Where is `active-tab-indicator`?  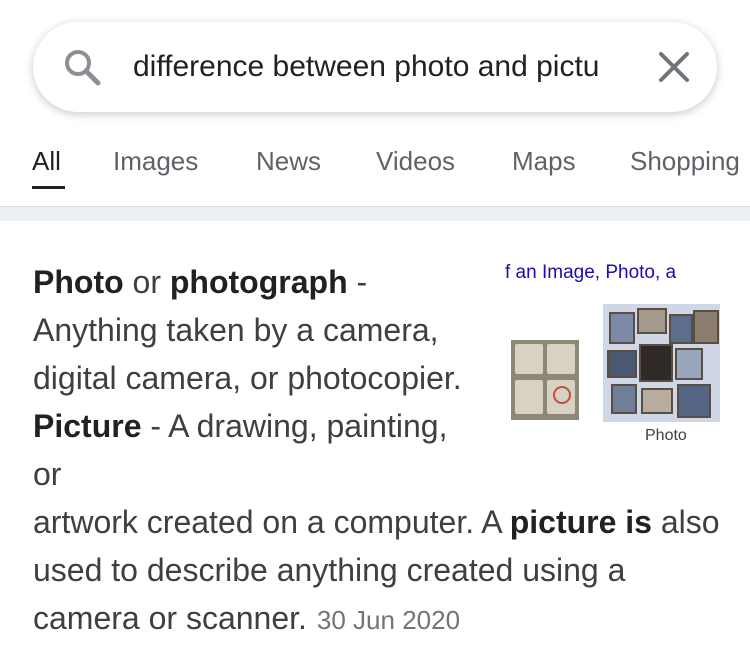 active-tab-indicator is located at coordinates (48, 187).